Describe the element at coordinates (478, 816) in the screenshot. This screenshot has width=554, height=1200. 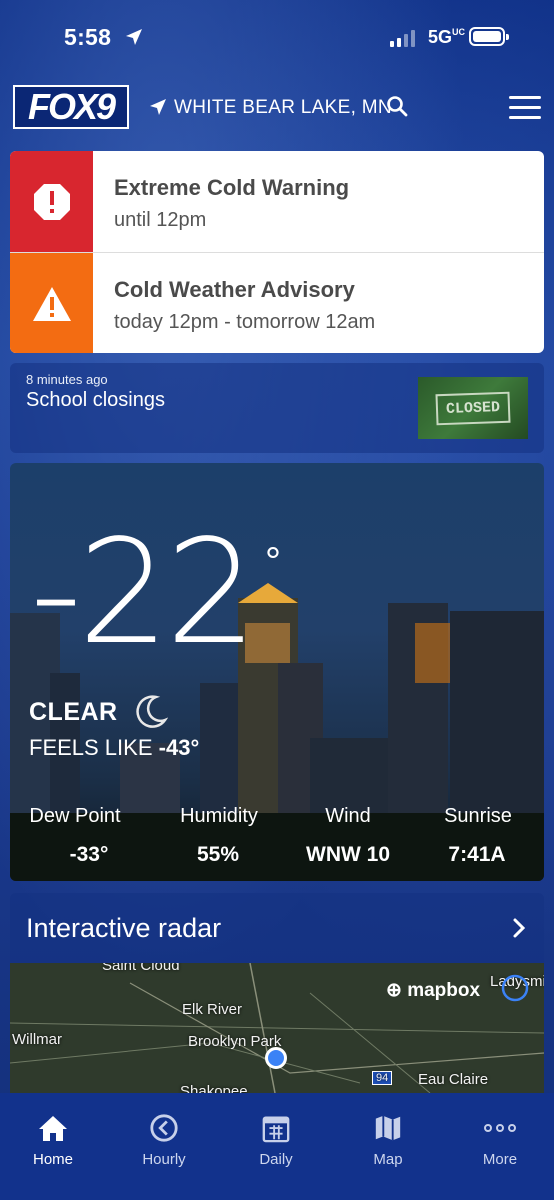
I see `sunrise-label: Sunrise` at that location.